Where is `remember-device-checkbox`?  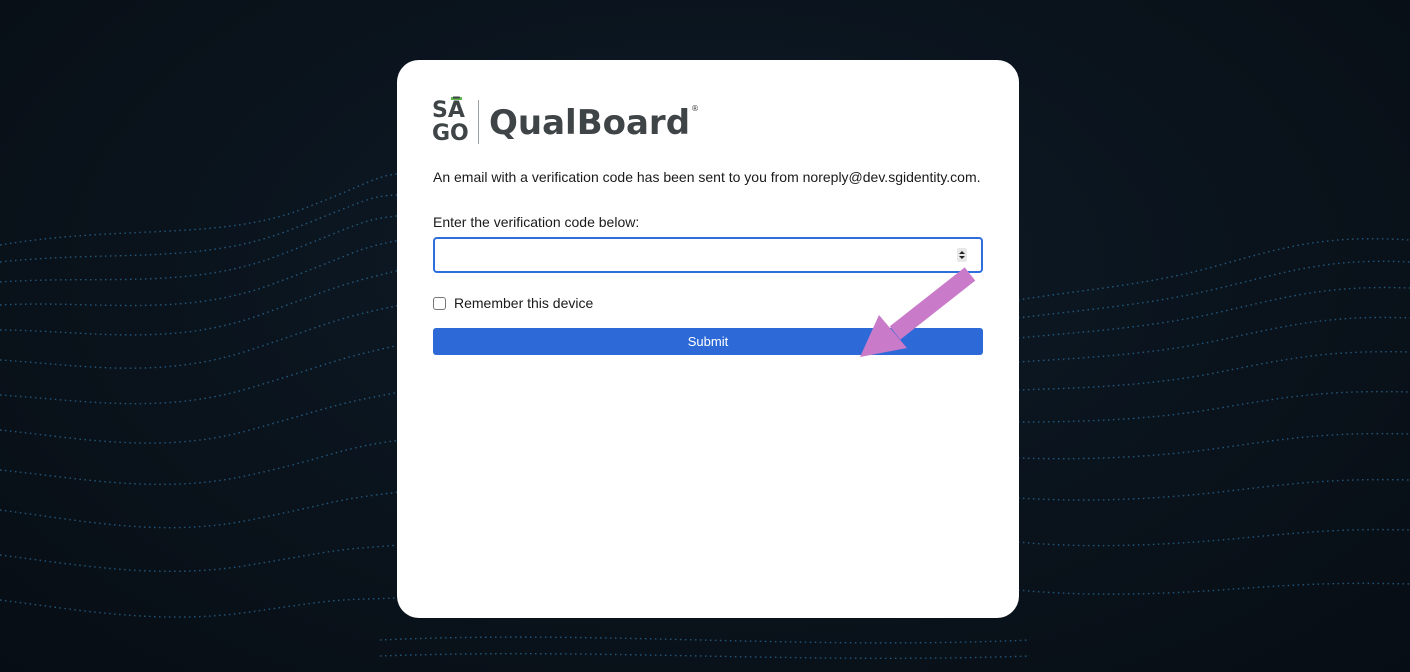
remember-device-checkbox is located at coordinates (439, 303).